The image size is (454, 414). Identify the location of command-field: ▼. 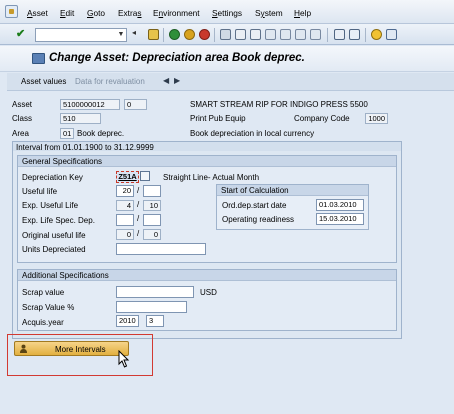
(81, 35).